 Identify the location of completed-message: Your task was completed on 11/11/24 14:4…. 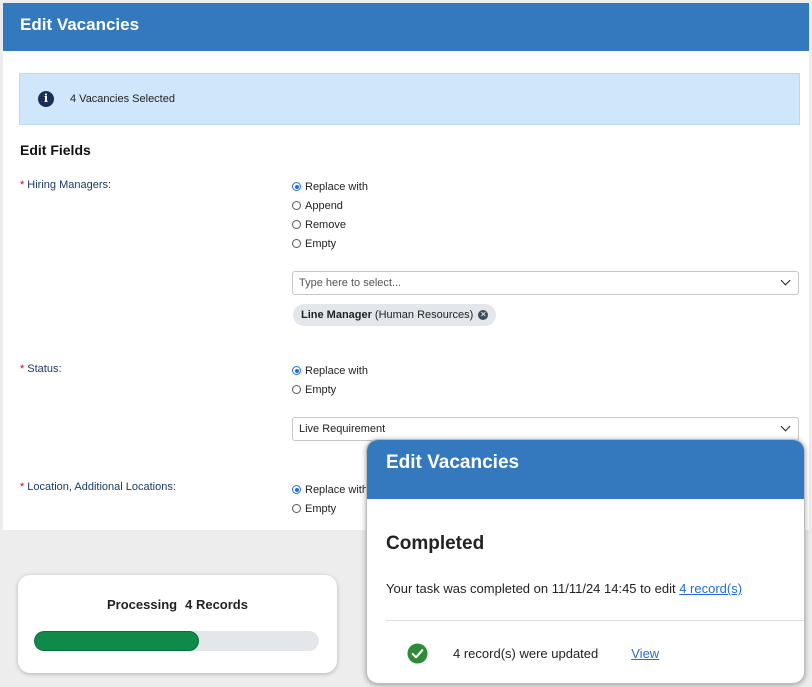
(564, 588).